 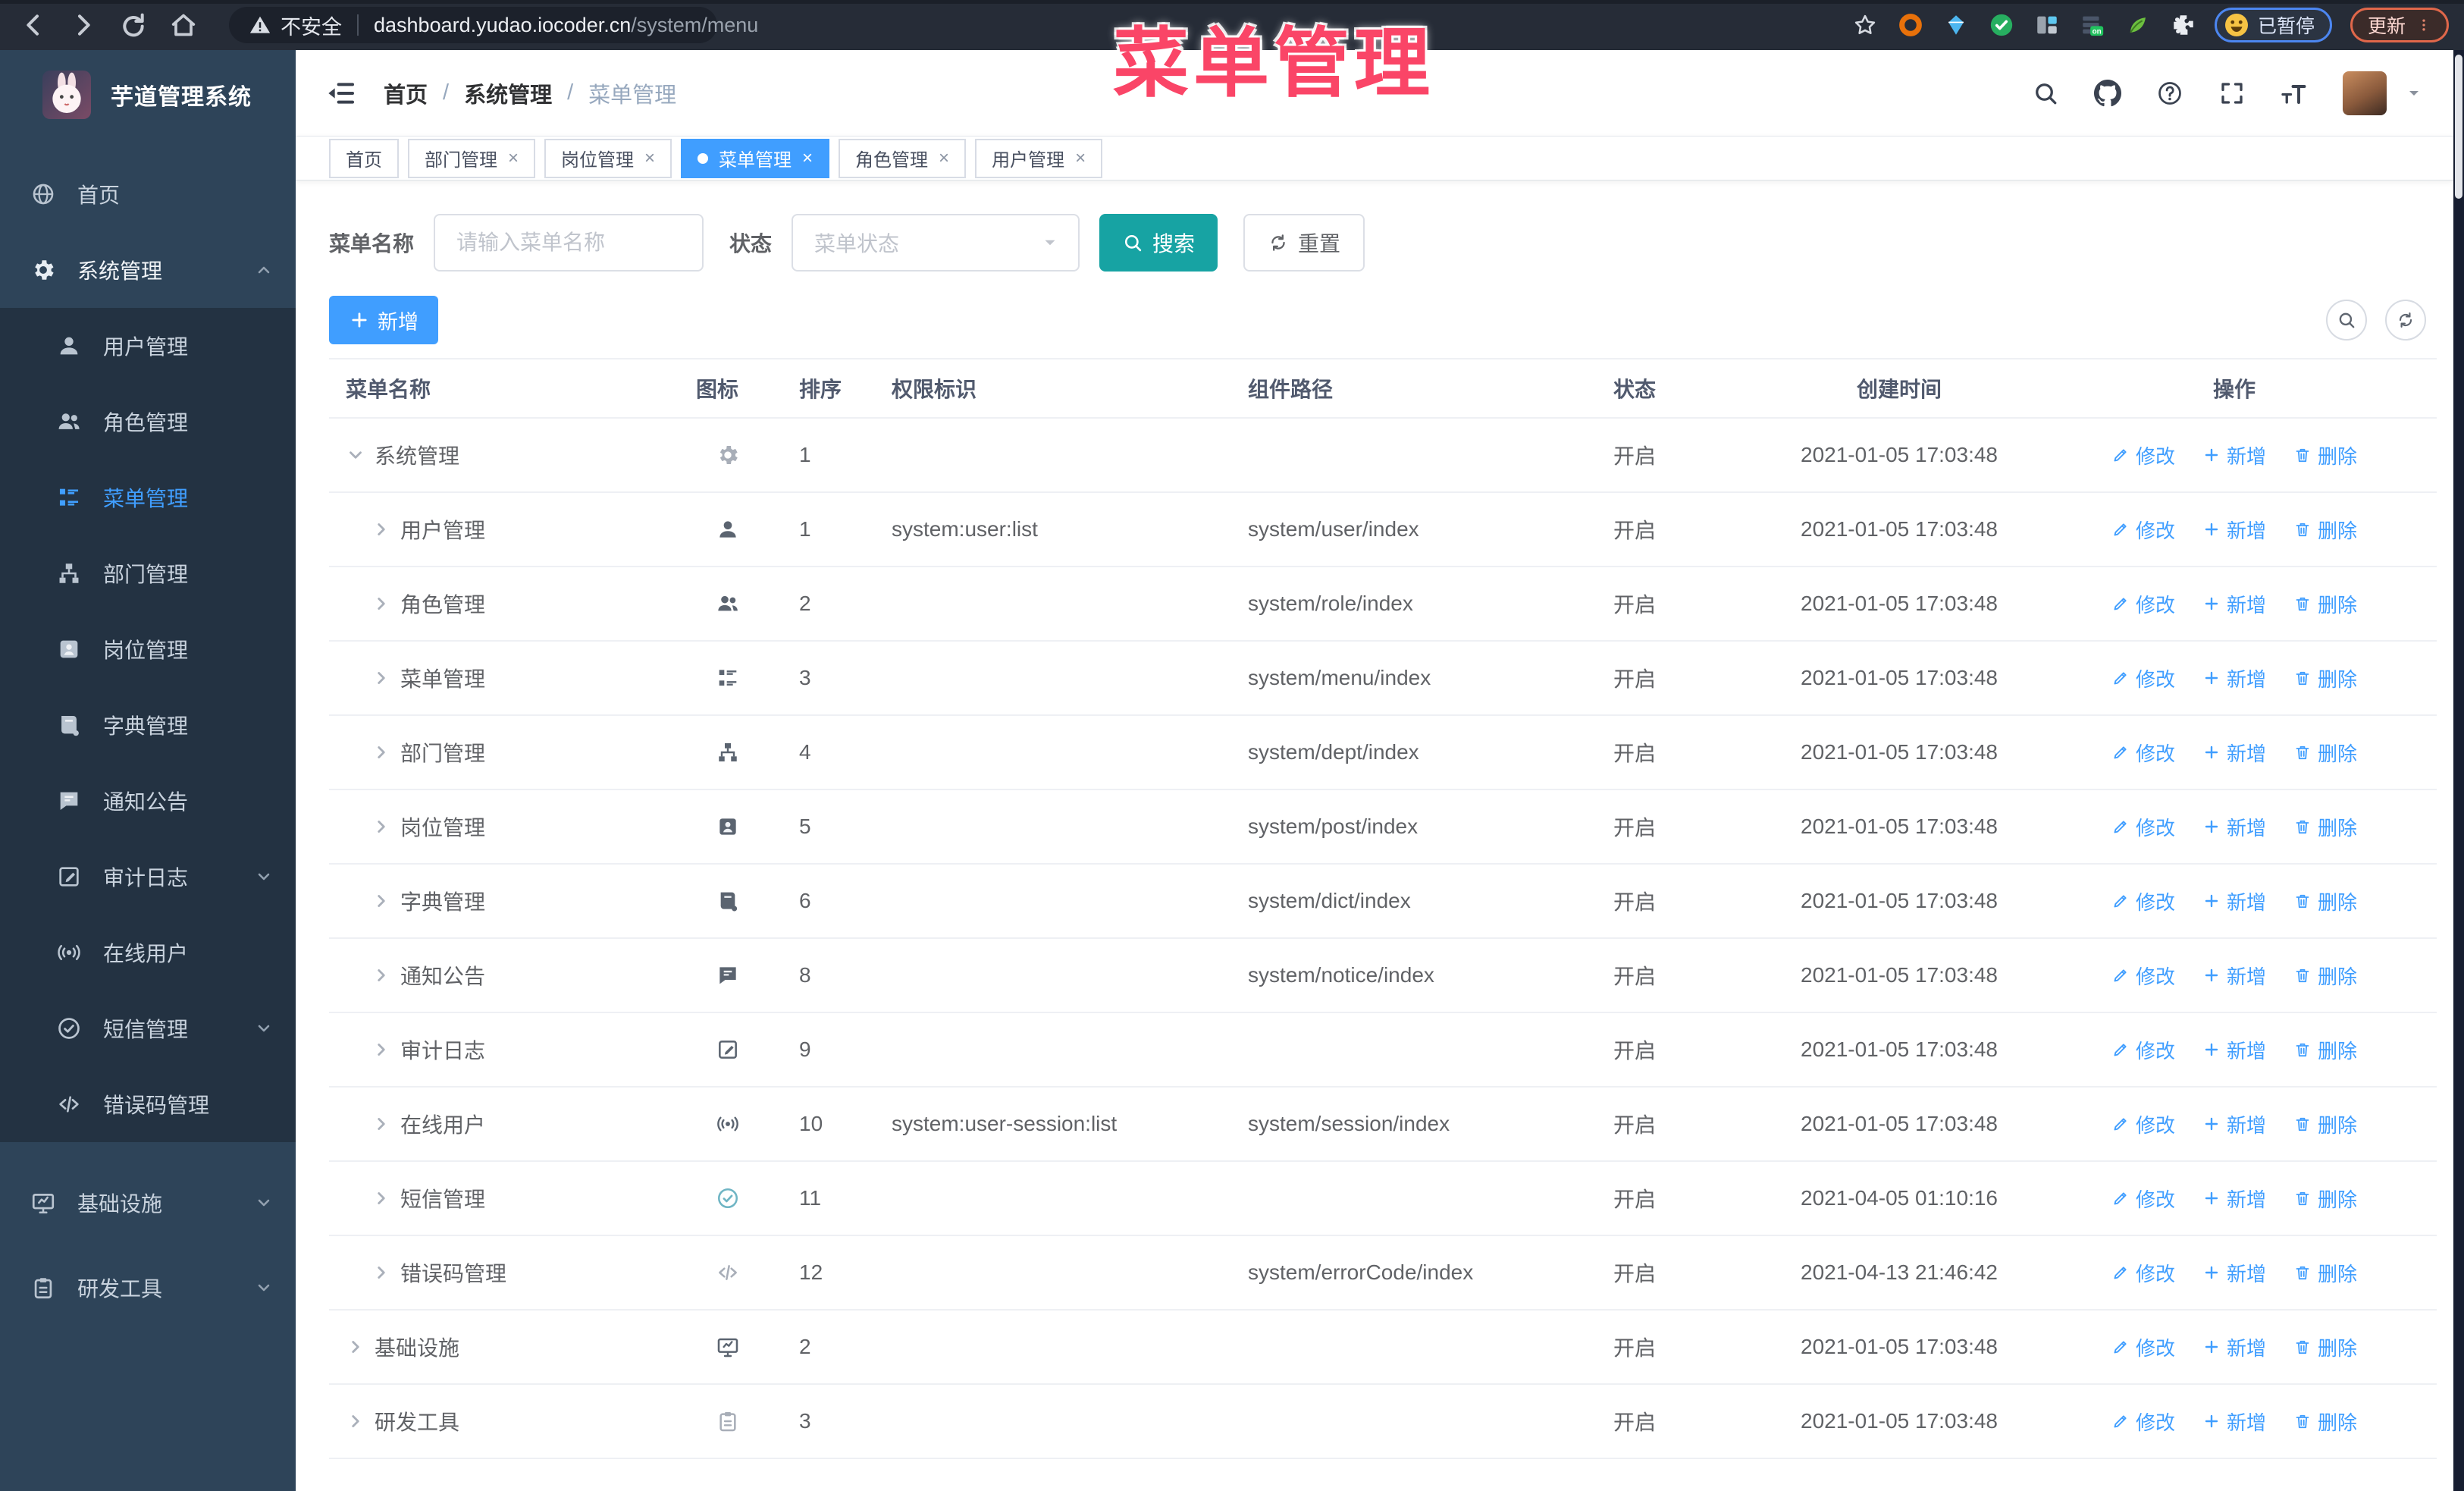 What do you see at coordinates (148, 725) in the screenshot?
I see `sidebar-item-book: 字典管理` at bounding box center [148, 725].